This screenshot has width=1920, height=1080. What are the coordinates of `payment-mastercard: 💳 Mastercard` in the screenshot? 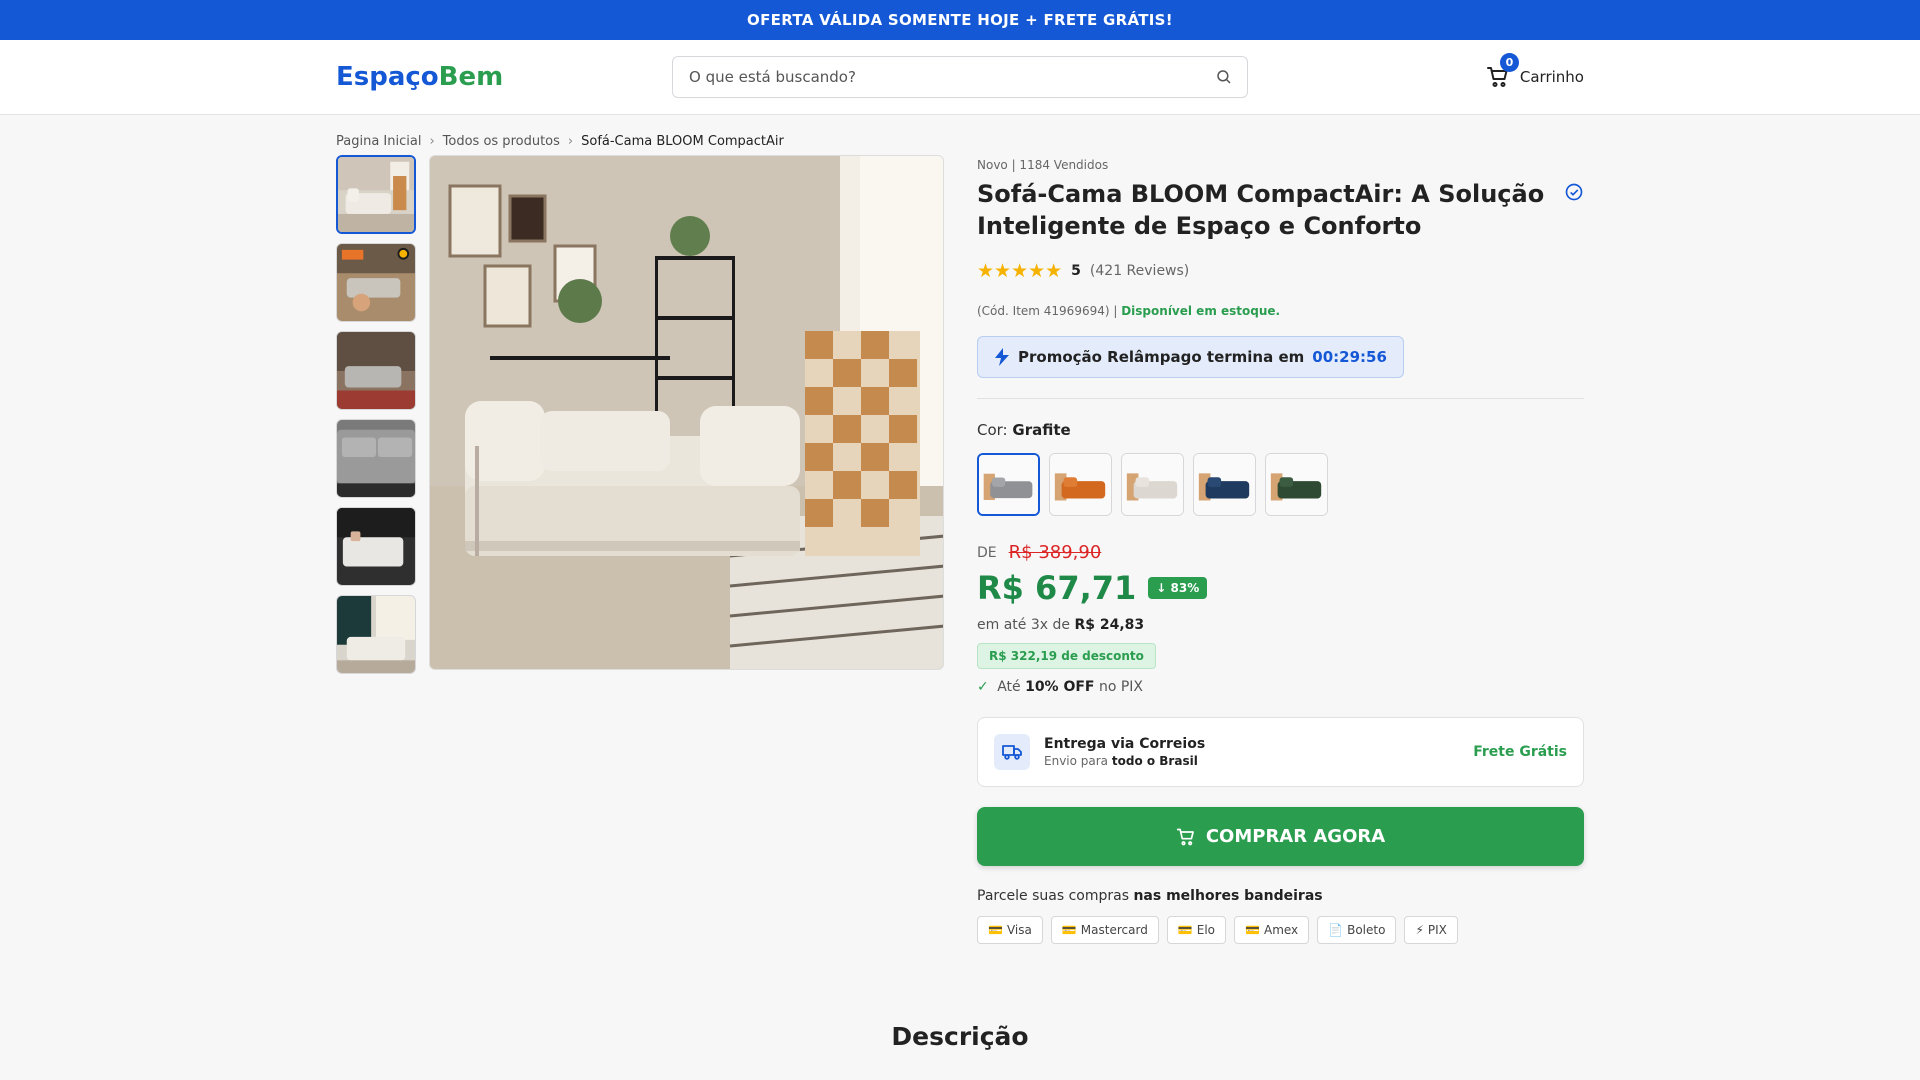 It's located at (1104, 930).